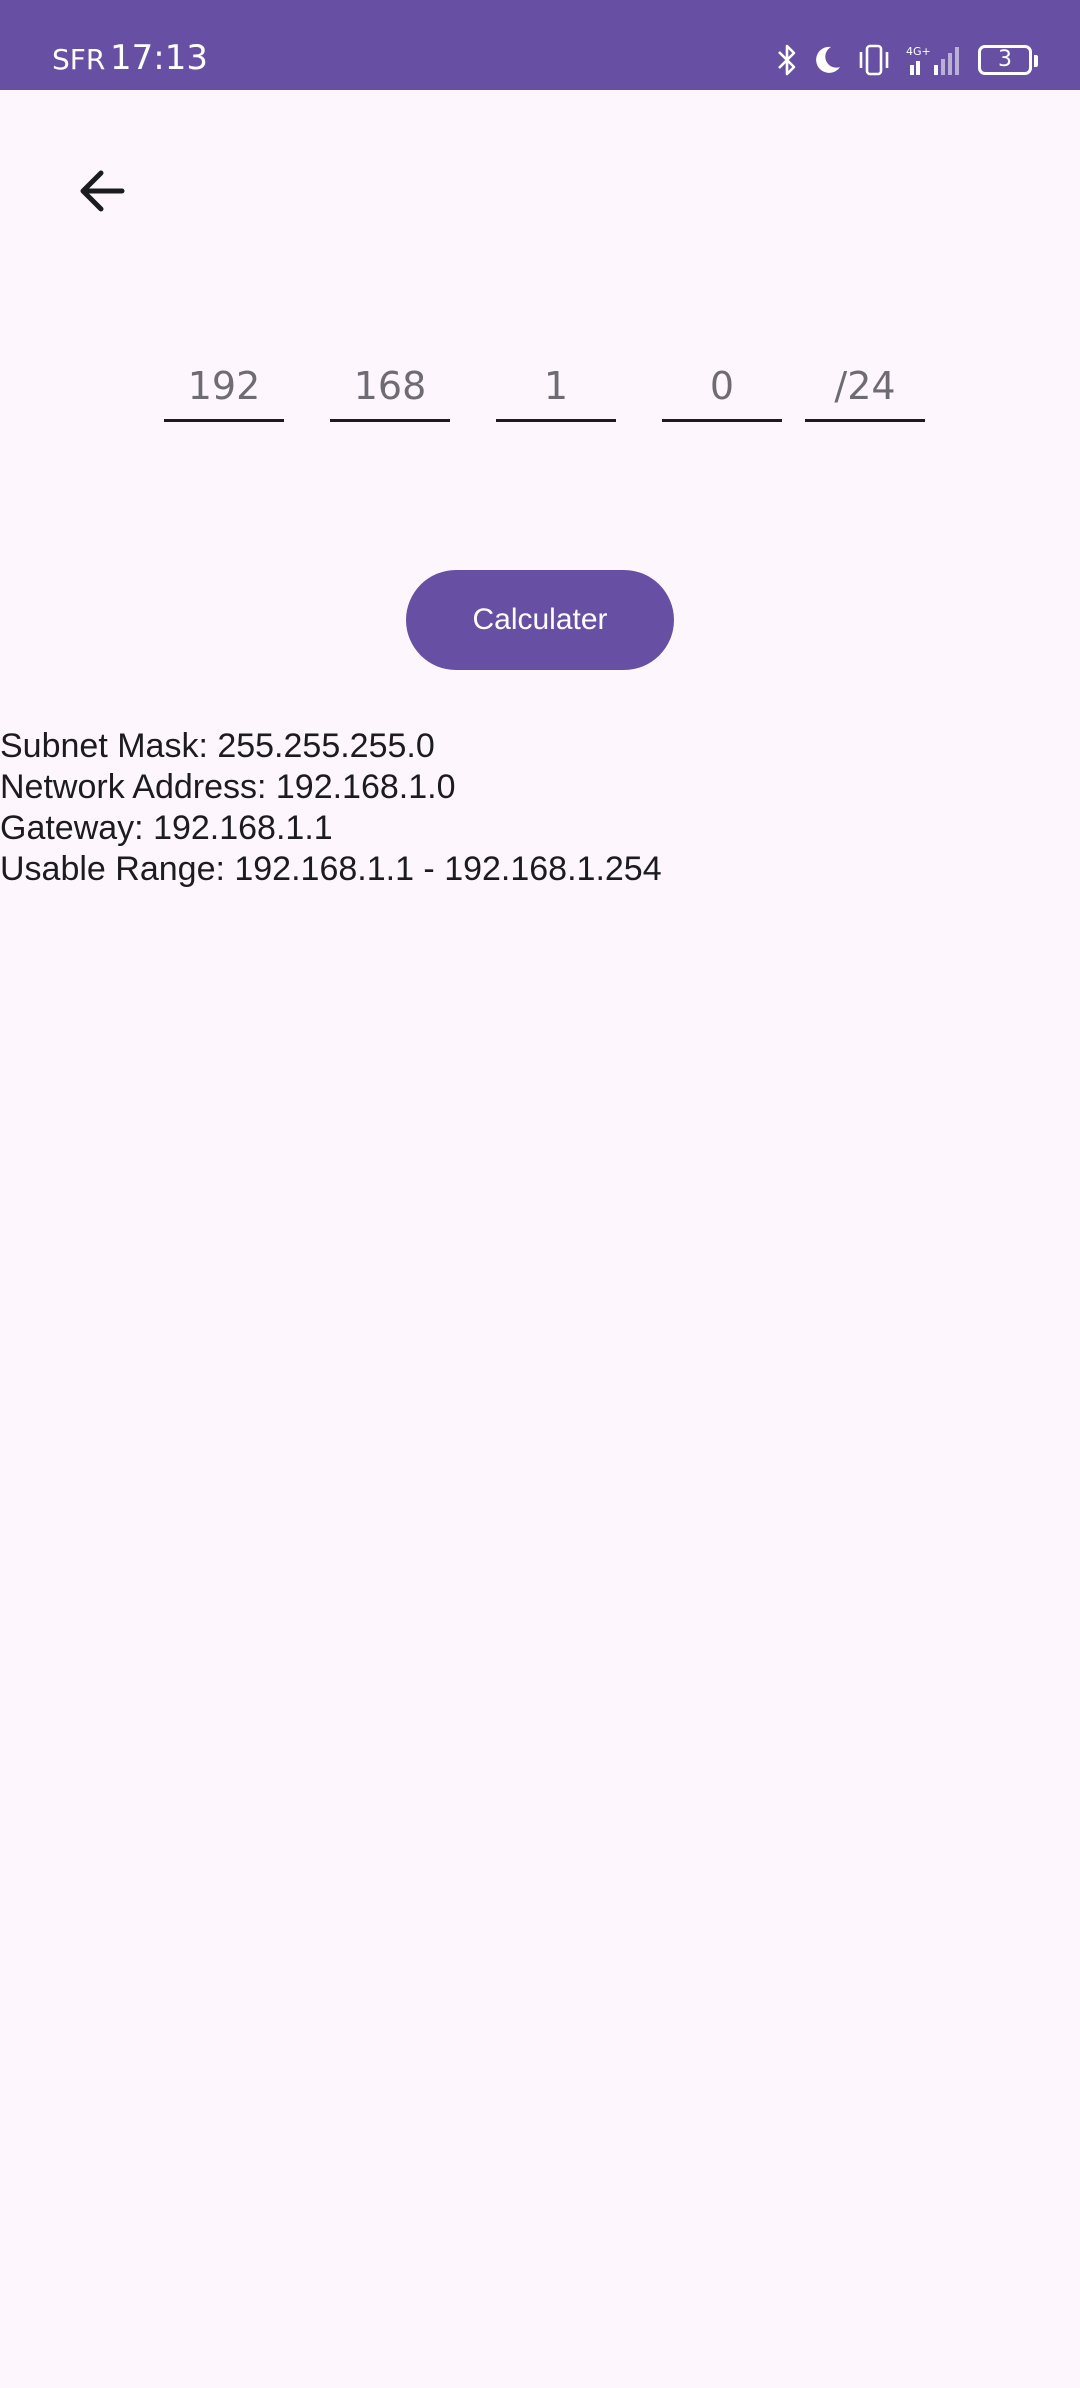  I want to click on vibrate-icon, so click(874, 60).